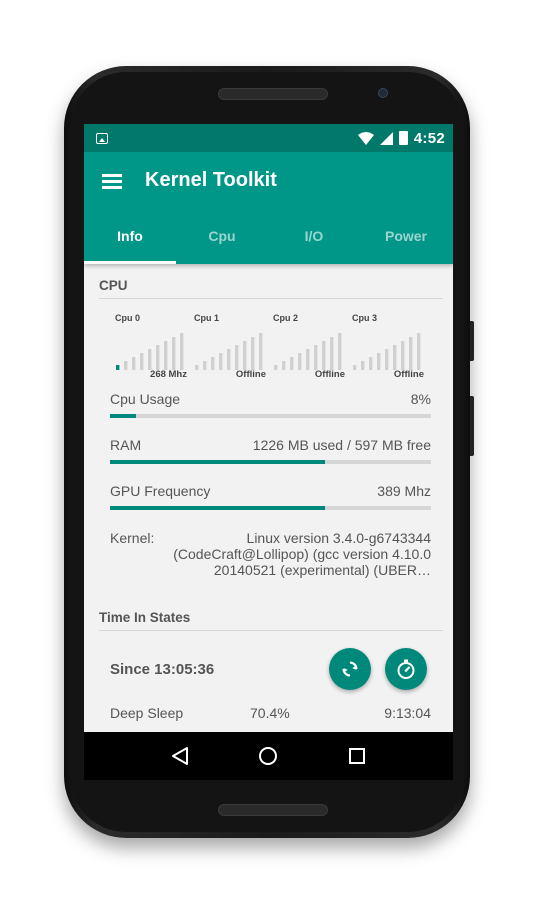  What do you see at coordinates (357, 756) in the screenshot?
I see `recents-button` at bounding box center [357, 756].